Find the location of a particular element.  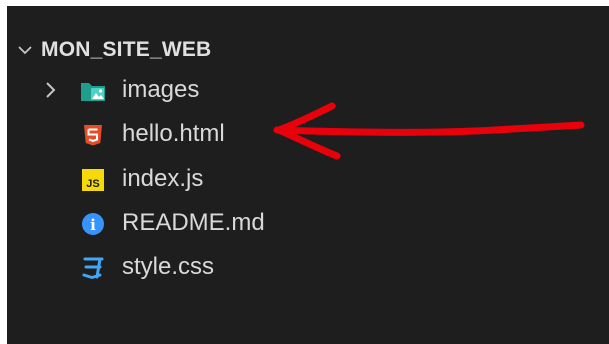

info-icon: i is located at coordinates (93, 224).